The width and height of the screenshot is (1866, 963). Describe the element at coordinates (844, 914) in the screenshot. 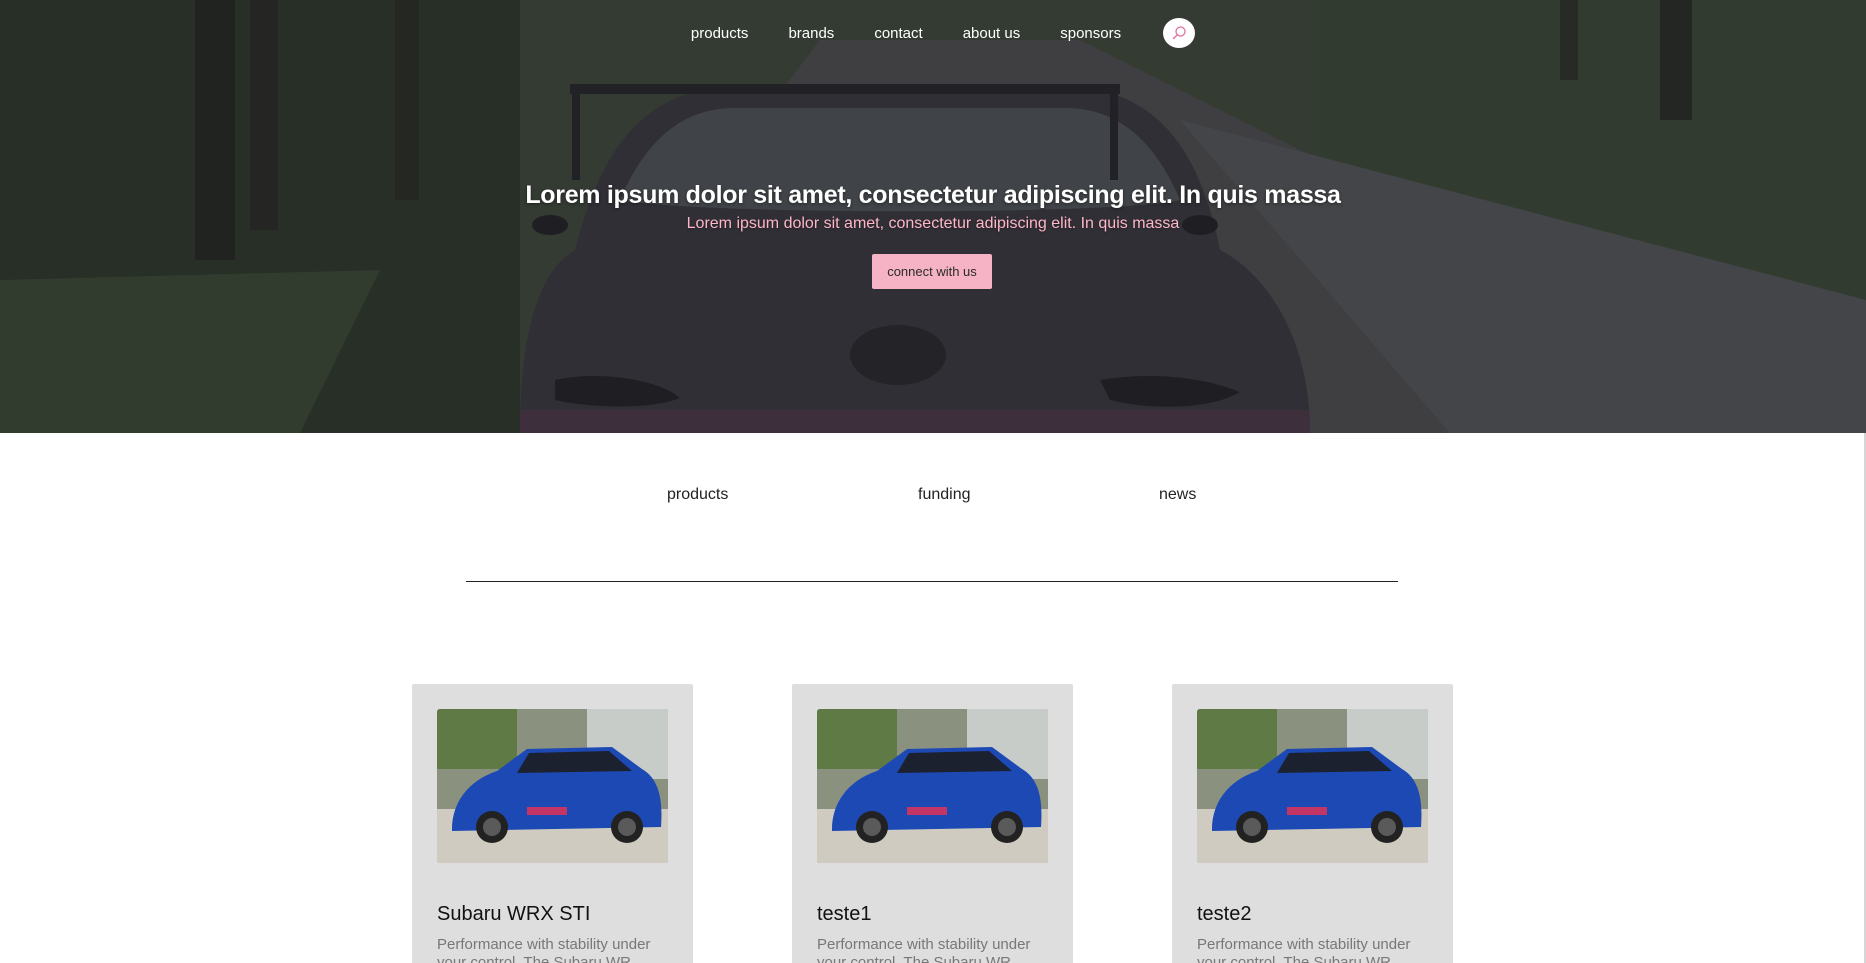

I see `product-title: teste1` at that location.